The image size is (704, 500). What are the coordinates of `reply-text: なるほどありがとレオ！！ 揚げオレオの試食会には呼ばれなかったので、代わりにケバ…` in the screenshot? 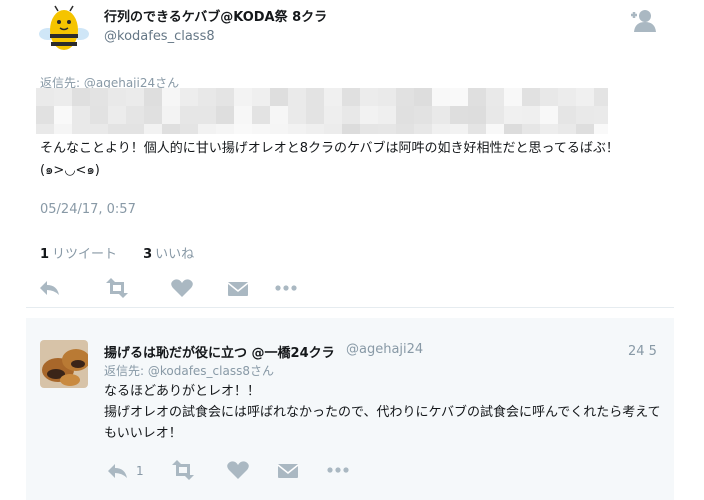 It's located at (384, 412).